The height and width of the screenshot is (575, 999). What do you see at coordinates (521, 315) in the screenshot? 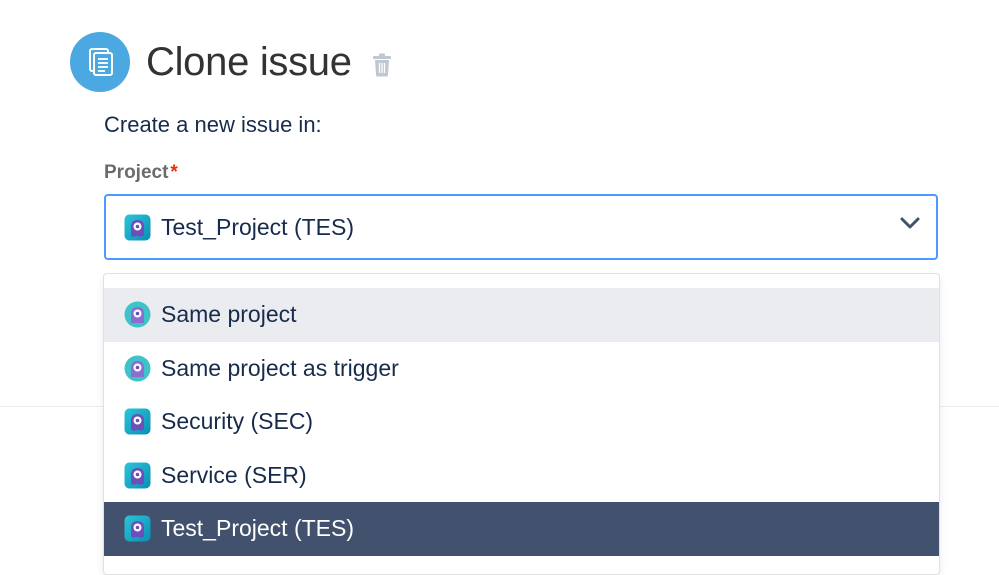
I see `option-same-project: Same project` at bounding box center [521, 315].